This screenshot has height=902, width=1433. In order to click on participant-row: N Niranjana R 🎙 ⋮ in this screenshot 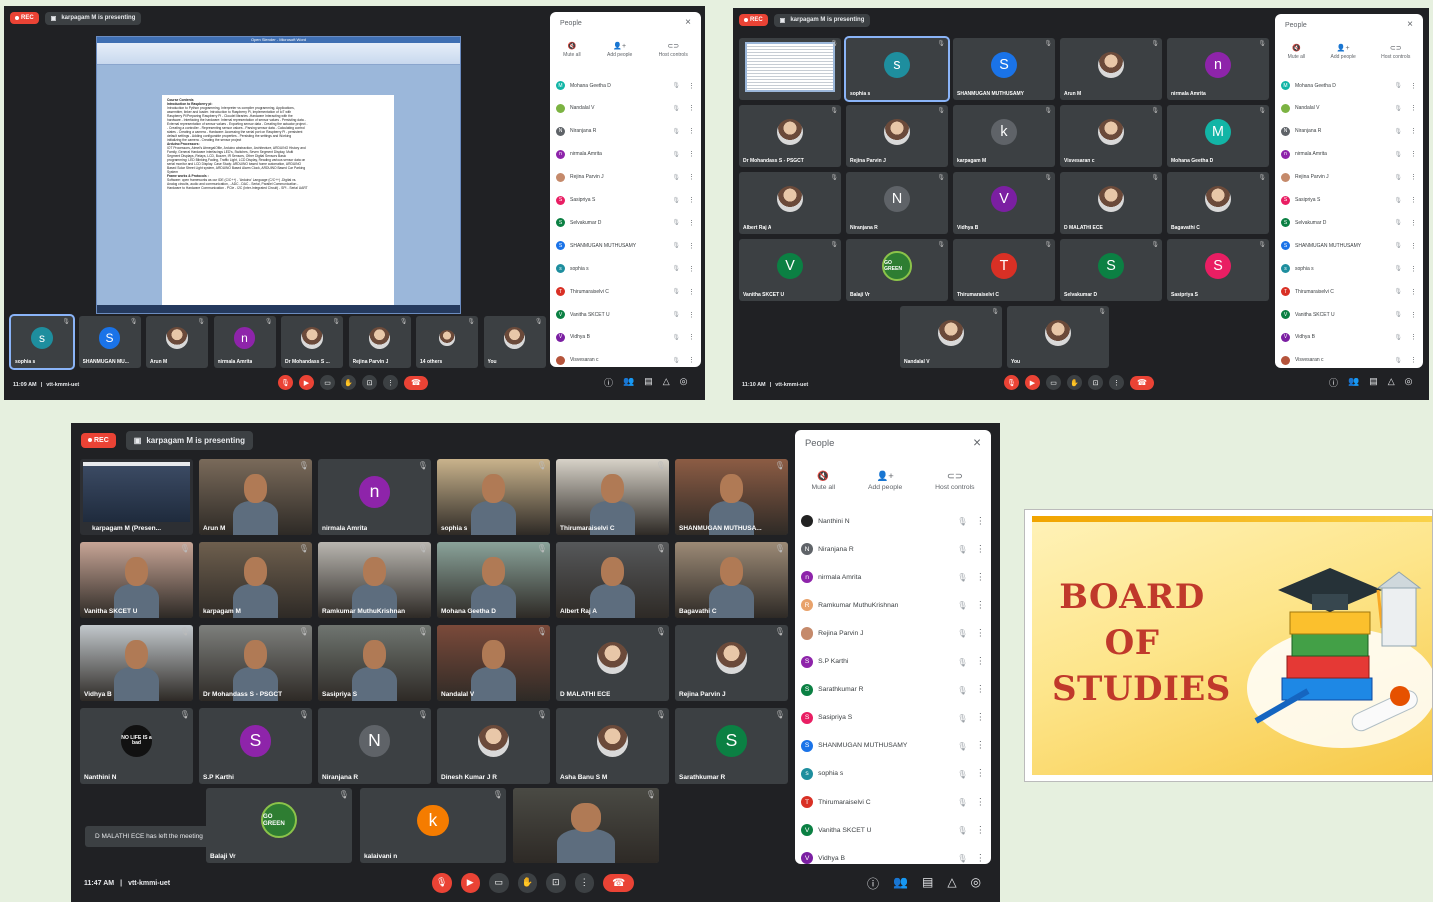, I will do `click(625, 131)`.